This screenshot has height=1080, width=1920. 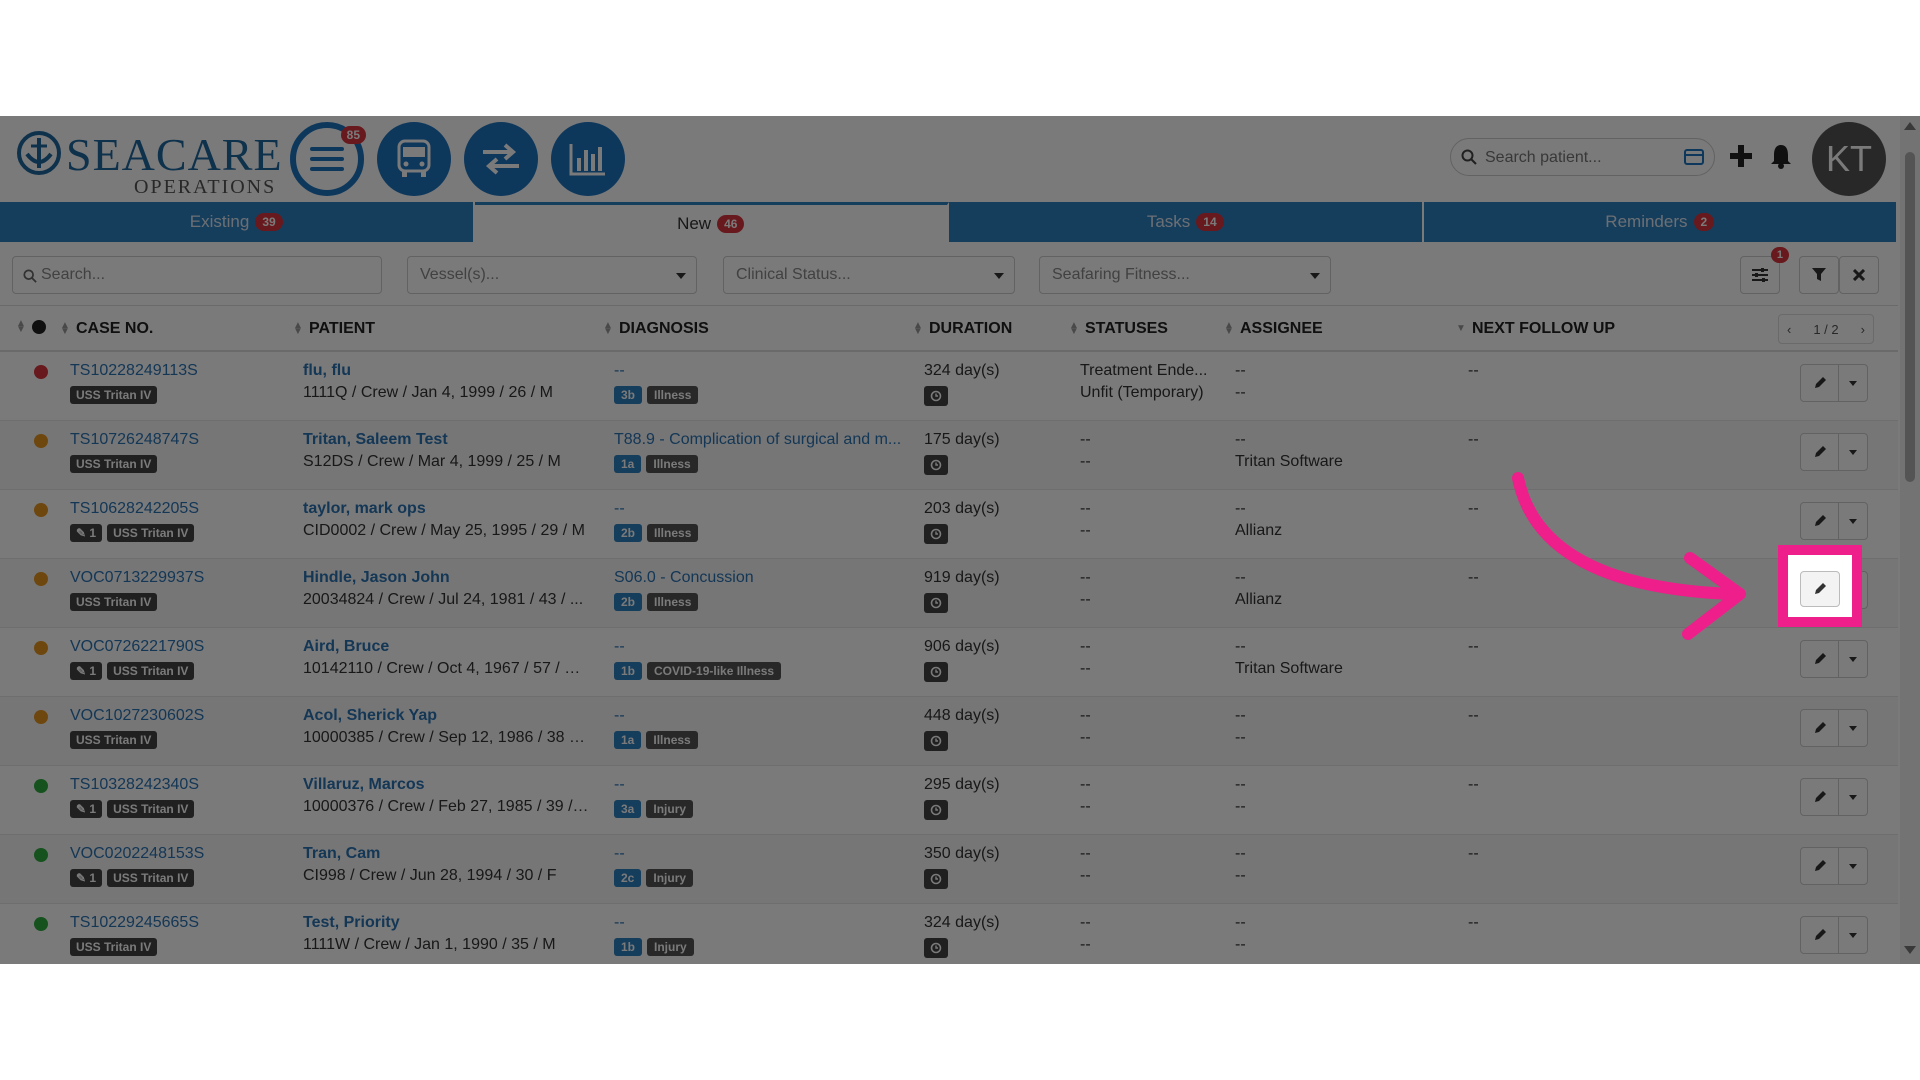 I want to click on highlighted-edit-button, so click(x=1820, y=586).